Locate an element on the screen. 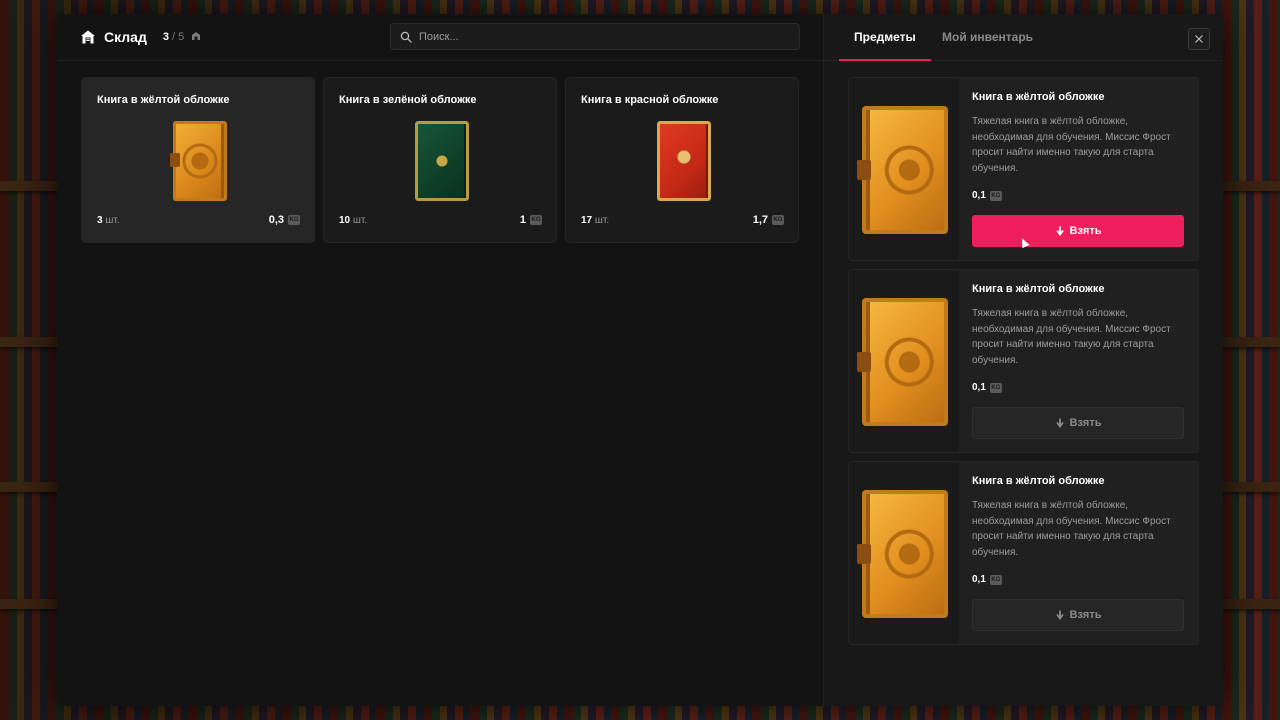 This screenshot has height=720, width=1280. item-quantity: 17 шт. is located at coordinates (595, 220).